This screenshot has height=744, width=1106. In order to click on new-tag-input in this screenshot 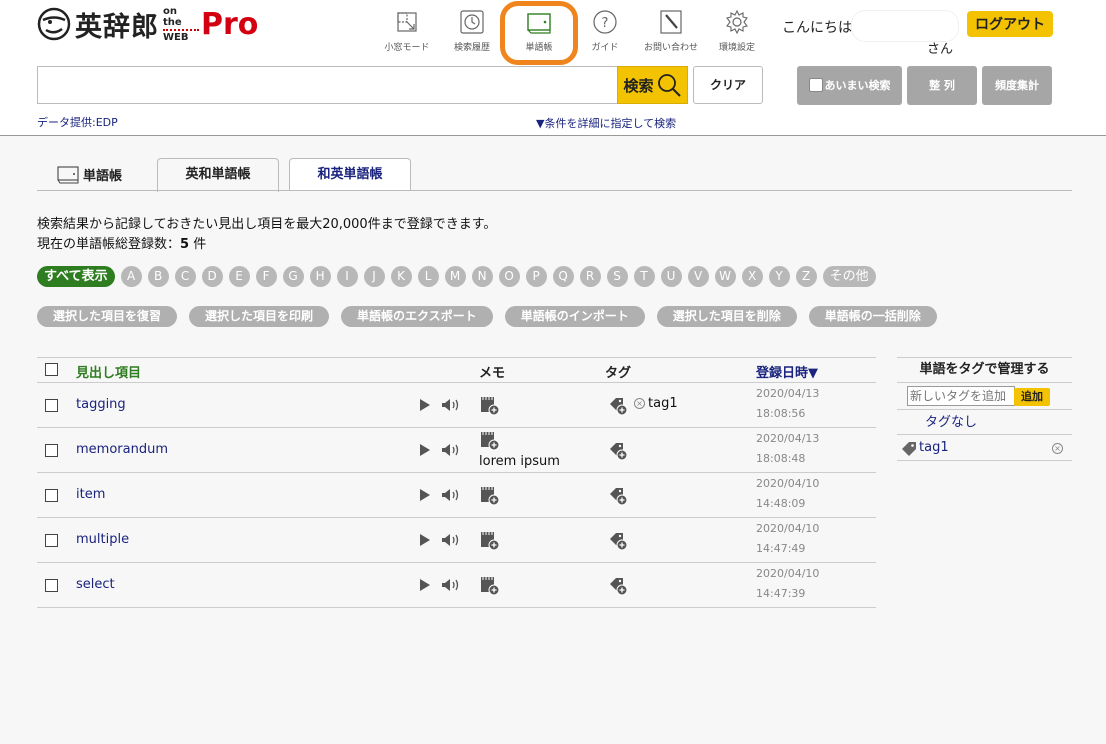, I will do `click(961, 396)`.